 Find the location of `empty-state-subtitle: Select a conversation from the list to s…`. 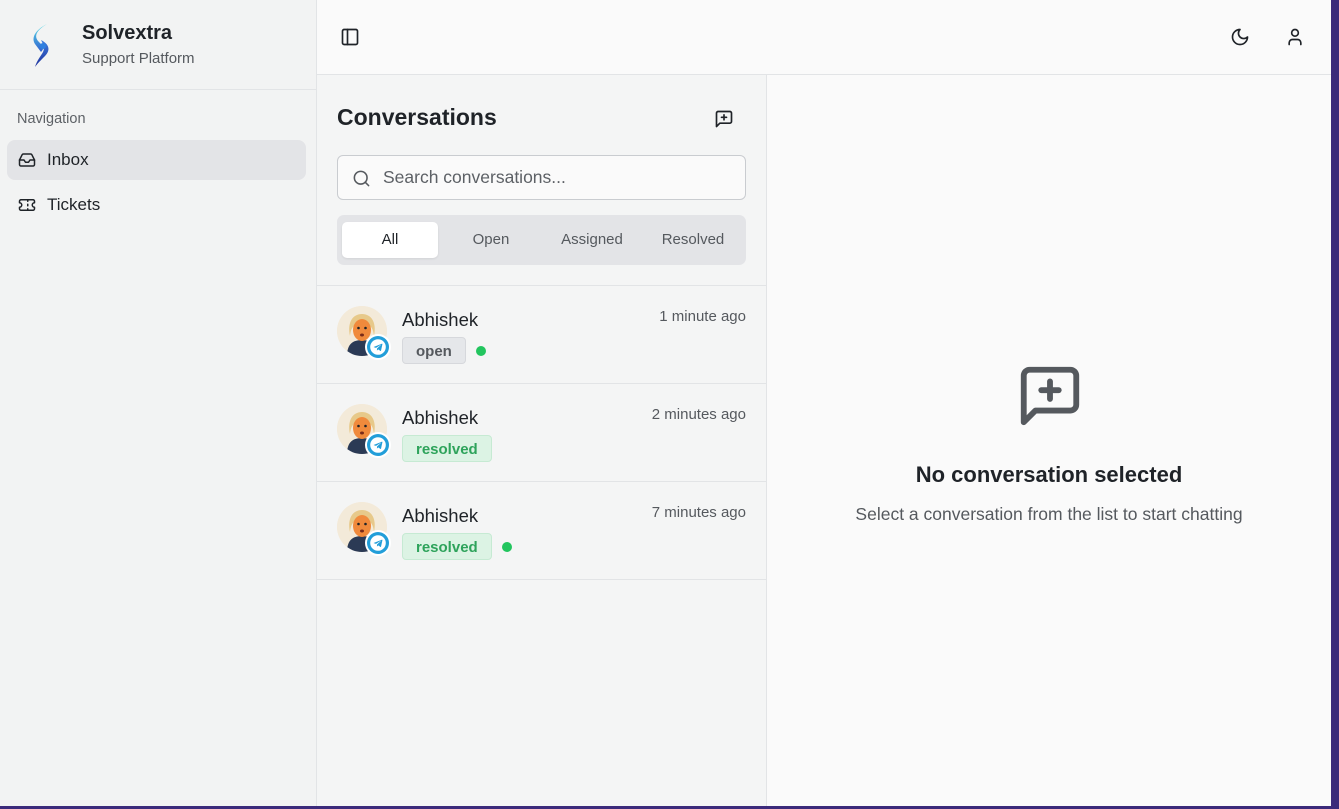

empty-state-subtitle: Select a conversation from the list to s… is located at coordinates (1049, 514).